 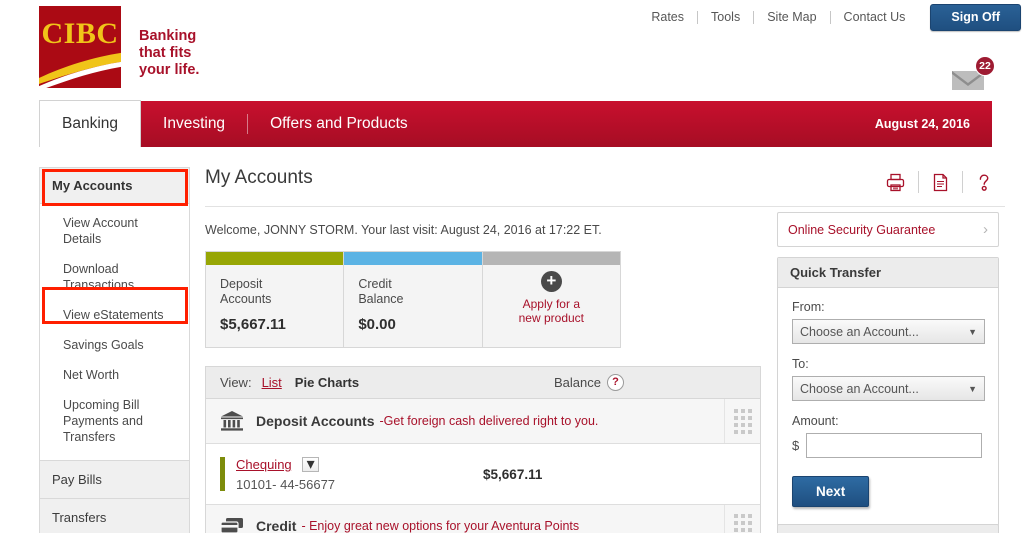 I want to click on from-account-select: Choose an Account... ▼, so click(x=888, y=331).